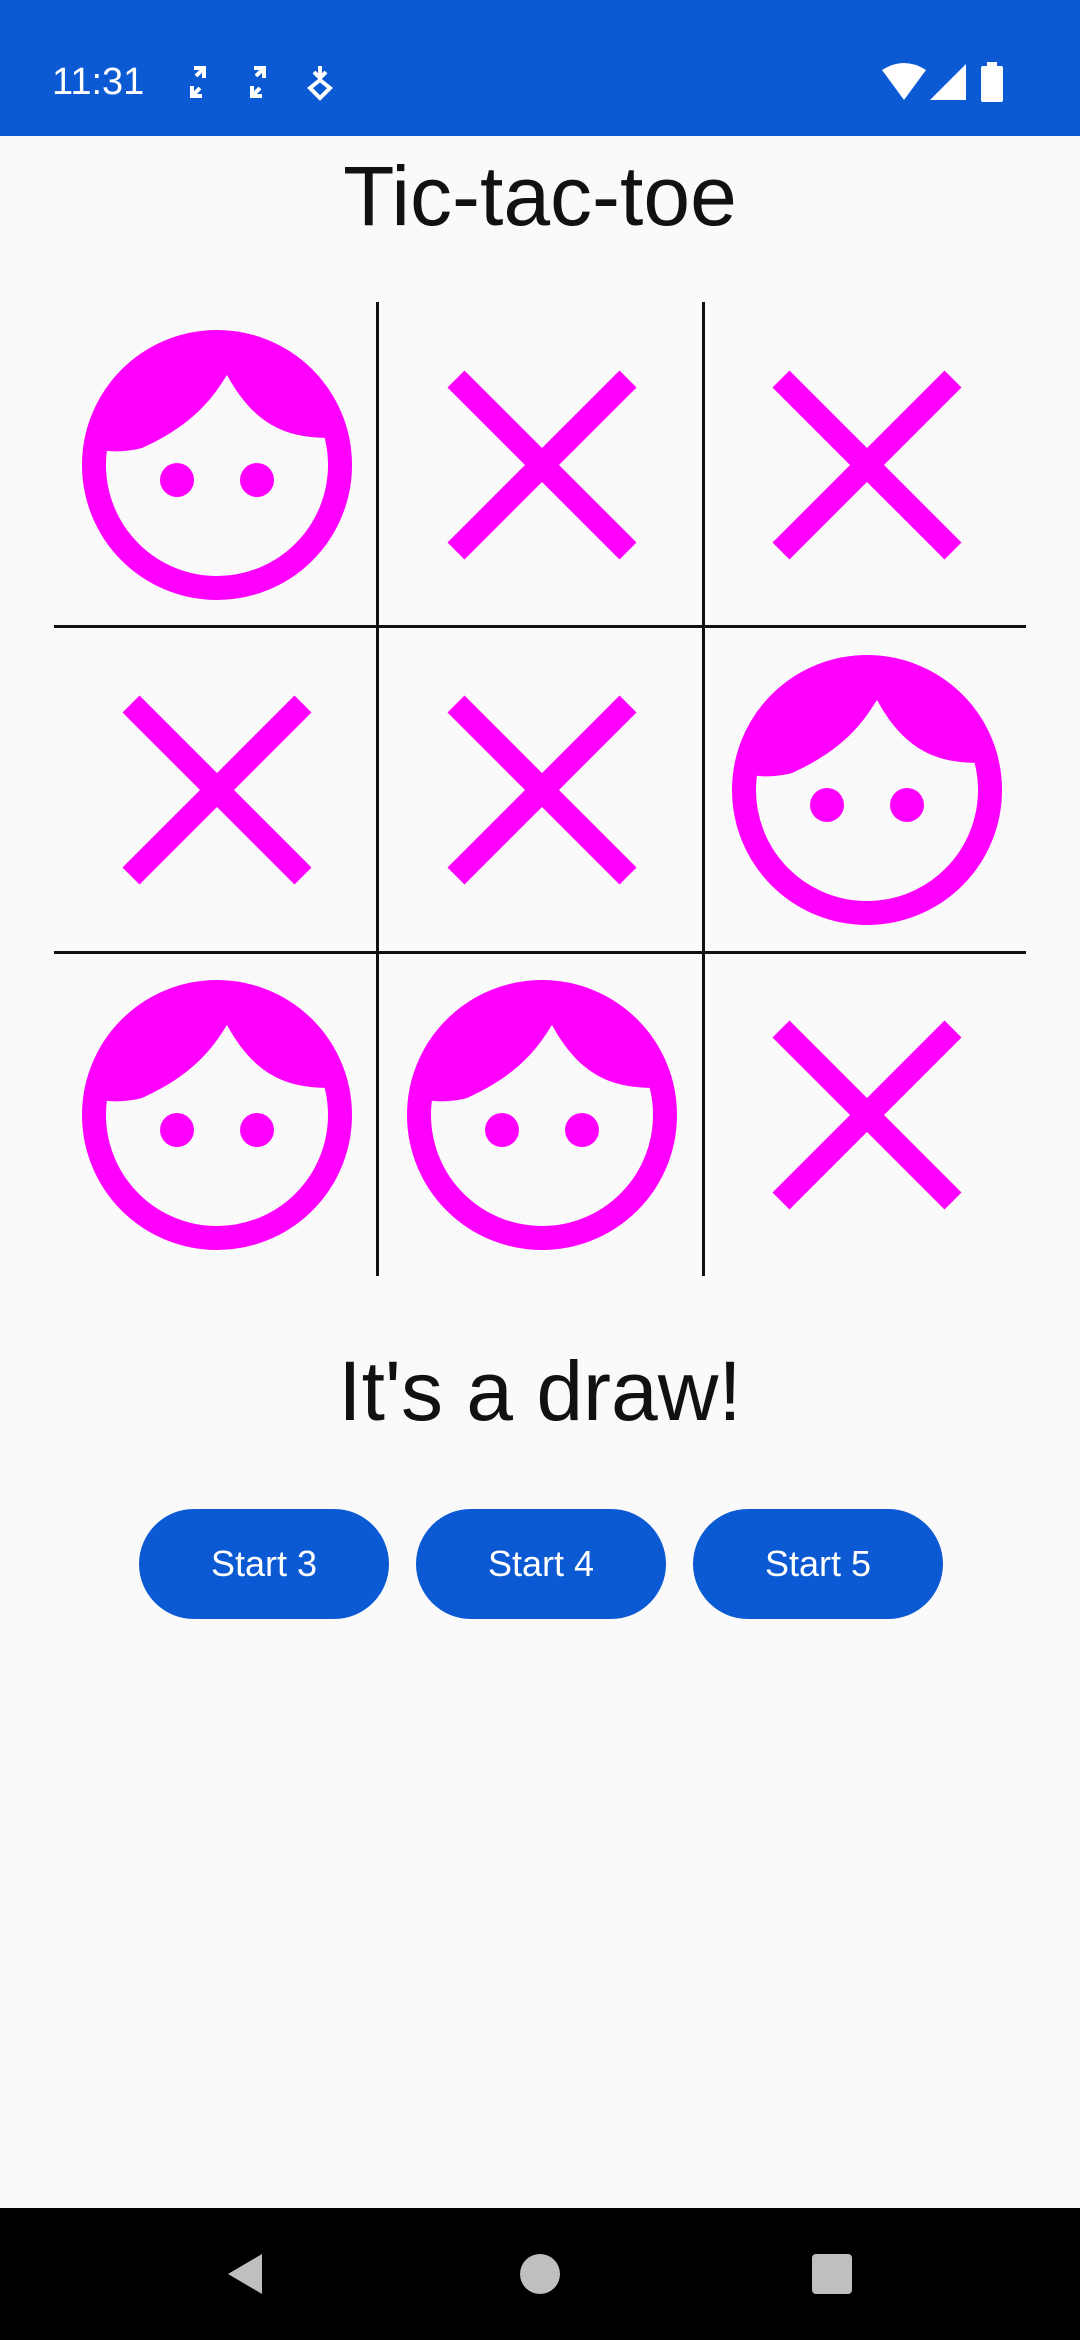 The width and height of the screenshot is (1080, 2340). I want to click on battery-icon, so click(992, 82).